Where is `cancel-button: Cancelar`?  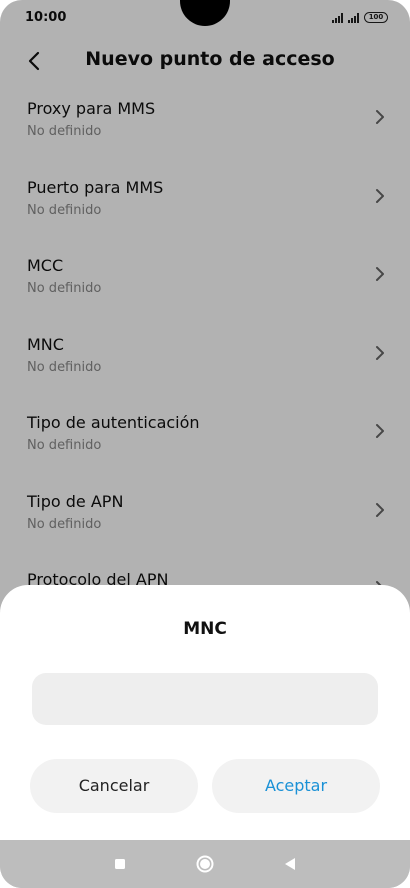 cancel-button: Cancelar is located at coordinates (114, 786).